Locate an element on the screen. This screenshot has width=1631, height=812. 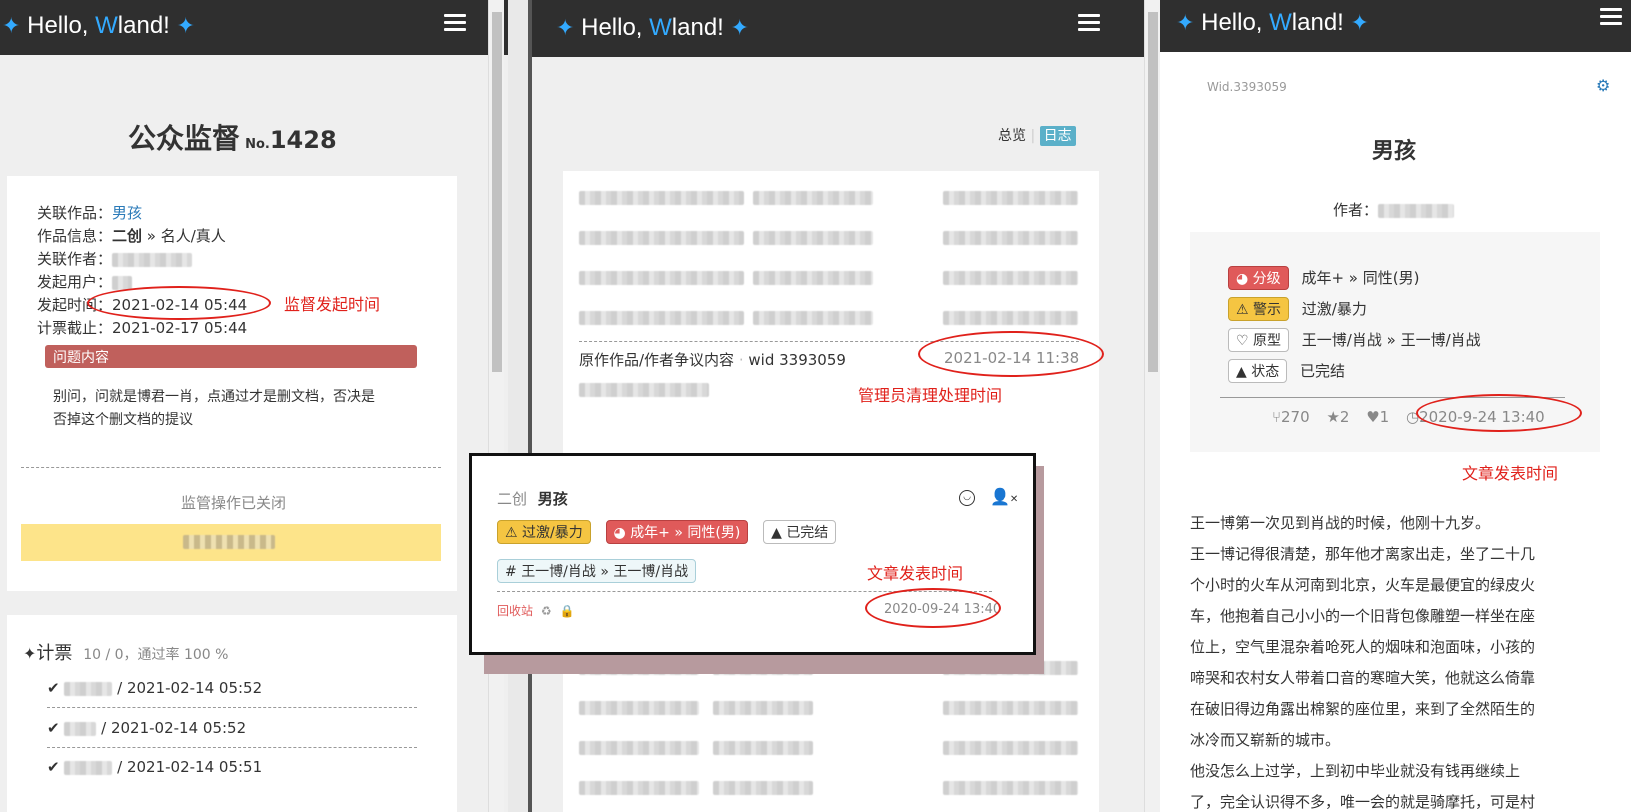
body-line: 在破旧得边角露出棉絮的座位里，来到了全然陌生的 is located at coordinates (1363, 709).